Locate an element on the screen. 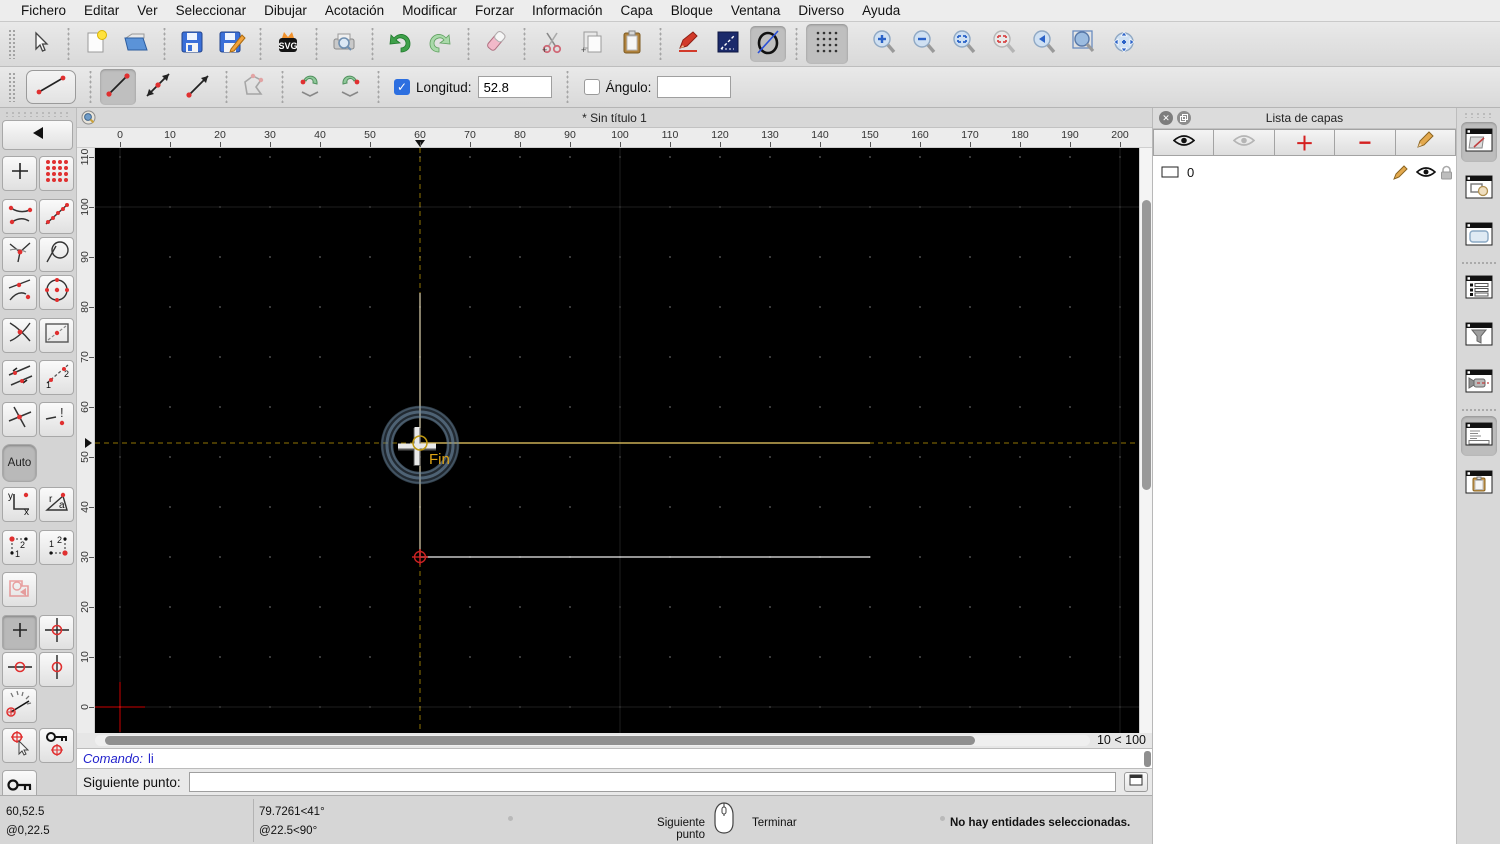 The width and height of the screenshot is (1500, 844). command-history: Comando: li is located at coordinates (614, 758).